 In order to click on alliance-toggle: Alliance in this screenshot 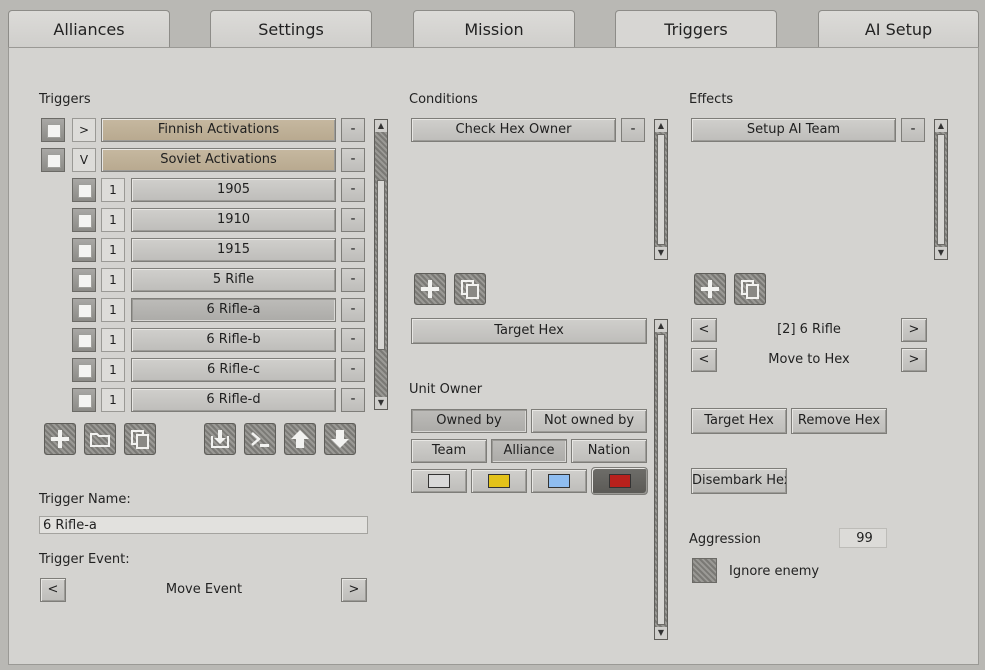, I will do `click(529, 451)`.